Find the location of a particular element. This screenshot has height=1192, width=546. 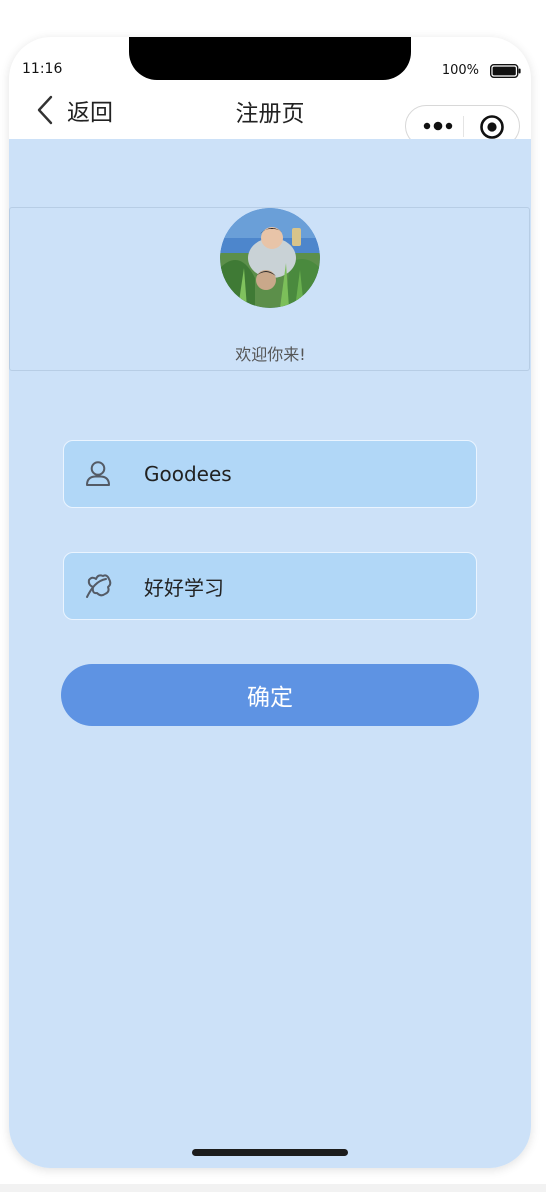

welcome-text: 欢迎你来! is located at coordinates (270, 354).